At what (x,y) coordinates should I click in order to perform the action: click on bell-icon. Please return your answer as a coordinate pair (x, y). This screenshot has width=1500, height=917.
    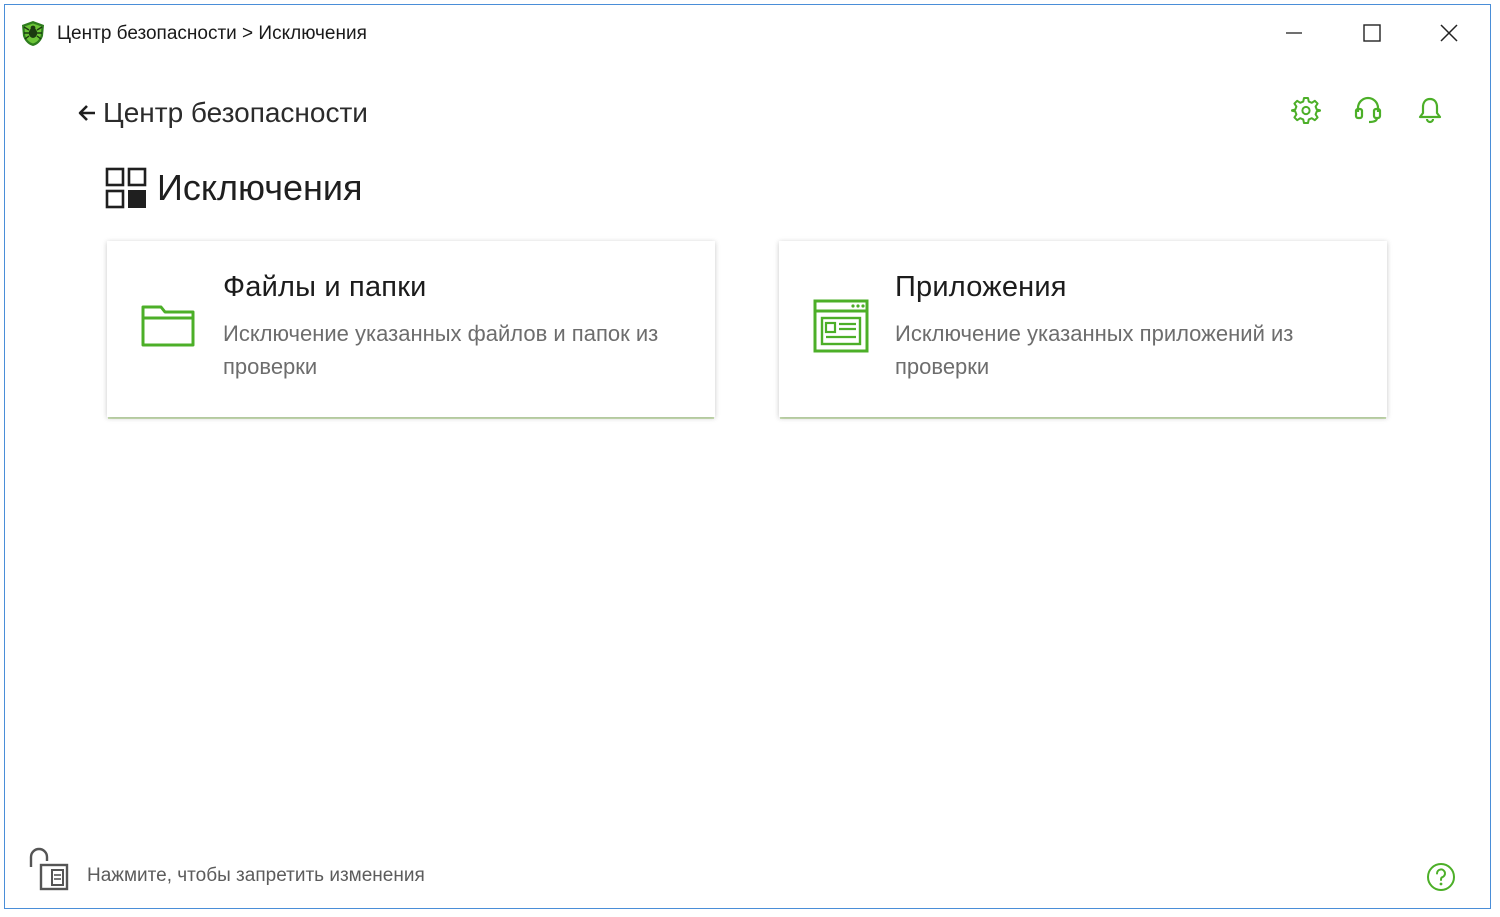
    Looking at the image, I should click on (1430, 110).